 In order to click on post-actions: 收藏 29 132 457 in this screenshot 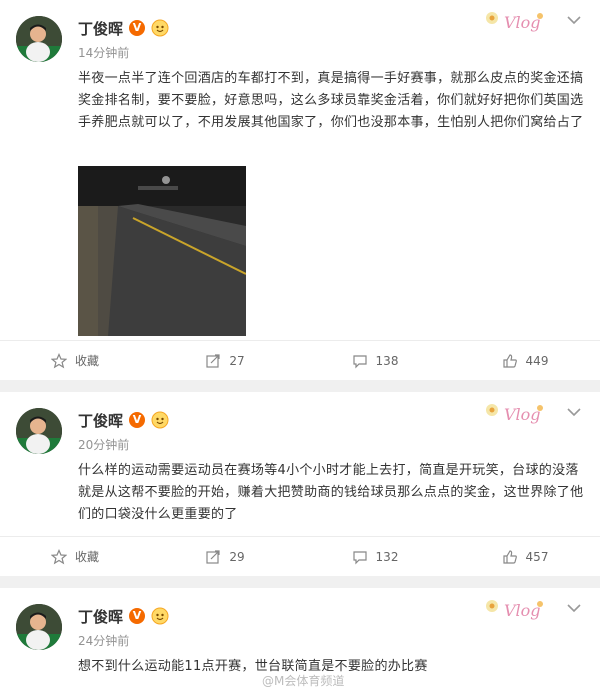, I will do `click(300, 556)`.